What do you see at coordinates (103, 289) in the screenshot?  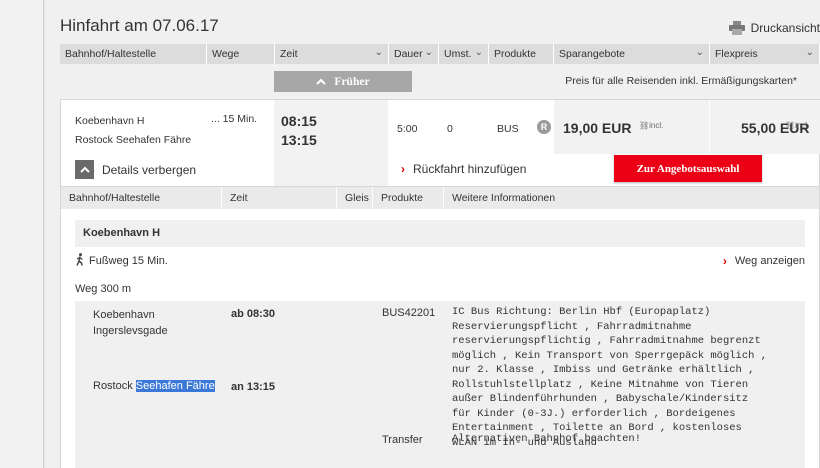 I see `way-distance: Weg 300 m` at bounding box center [103, 289].